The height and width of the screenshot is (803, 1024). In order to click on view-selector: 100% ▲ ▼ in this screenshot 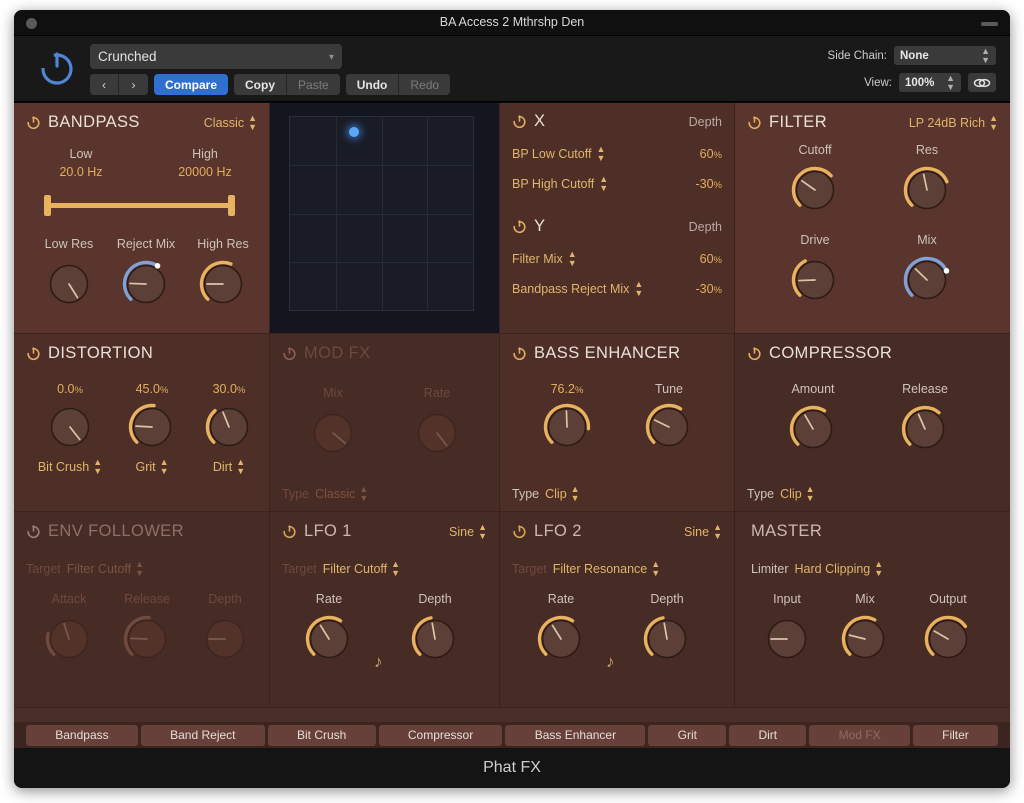, I will do `click(930, 82)`.